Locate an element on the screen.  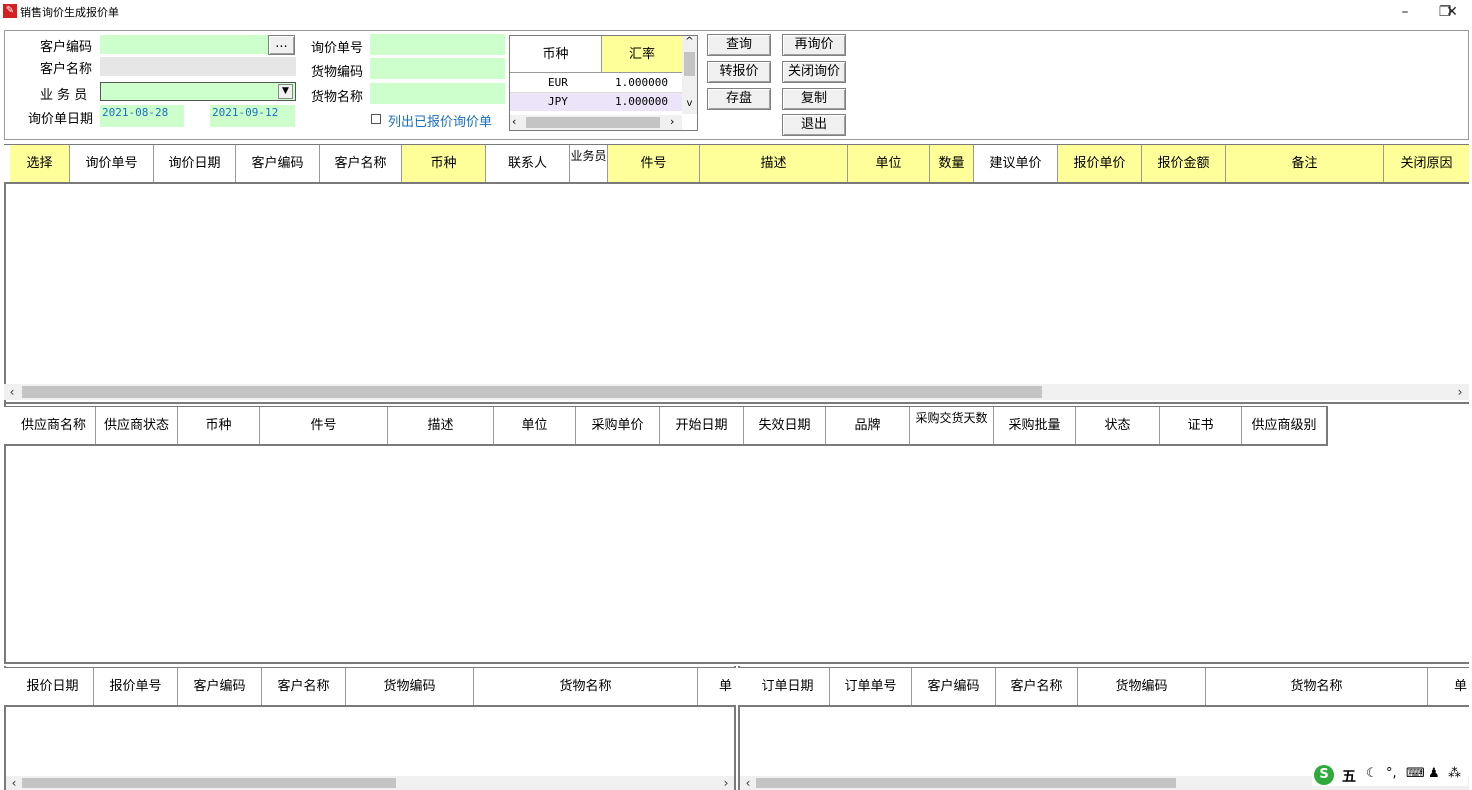
col-header: 数量 is located at coordinates (952, 163).